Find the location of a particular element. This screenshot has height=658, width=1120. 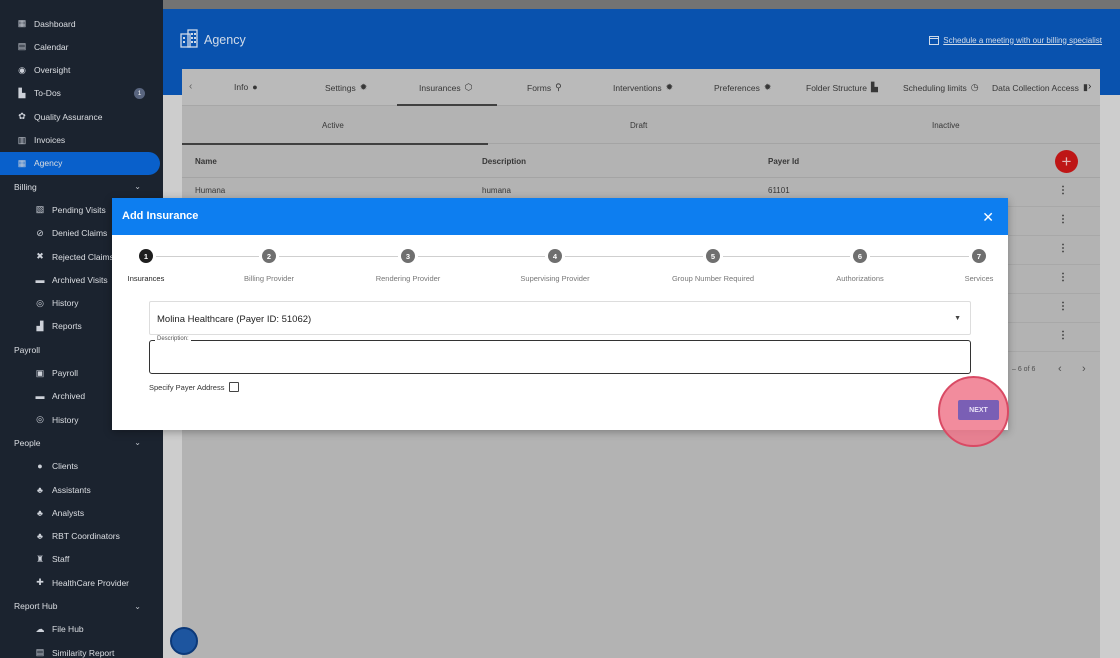

step-label: Billing Provider is located at coordinates (269, 278).